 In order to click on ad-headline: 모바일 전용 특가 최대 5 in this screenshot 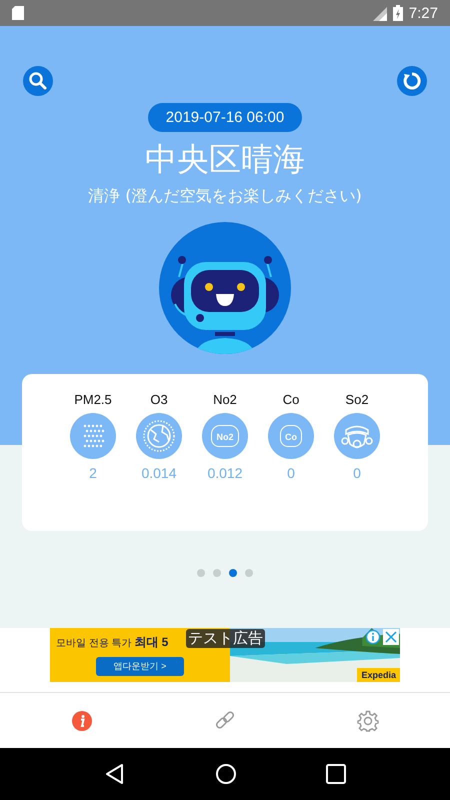, I will do `click(112, 642)`.